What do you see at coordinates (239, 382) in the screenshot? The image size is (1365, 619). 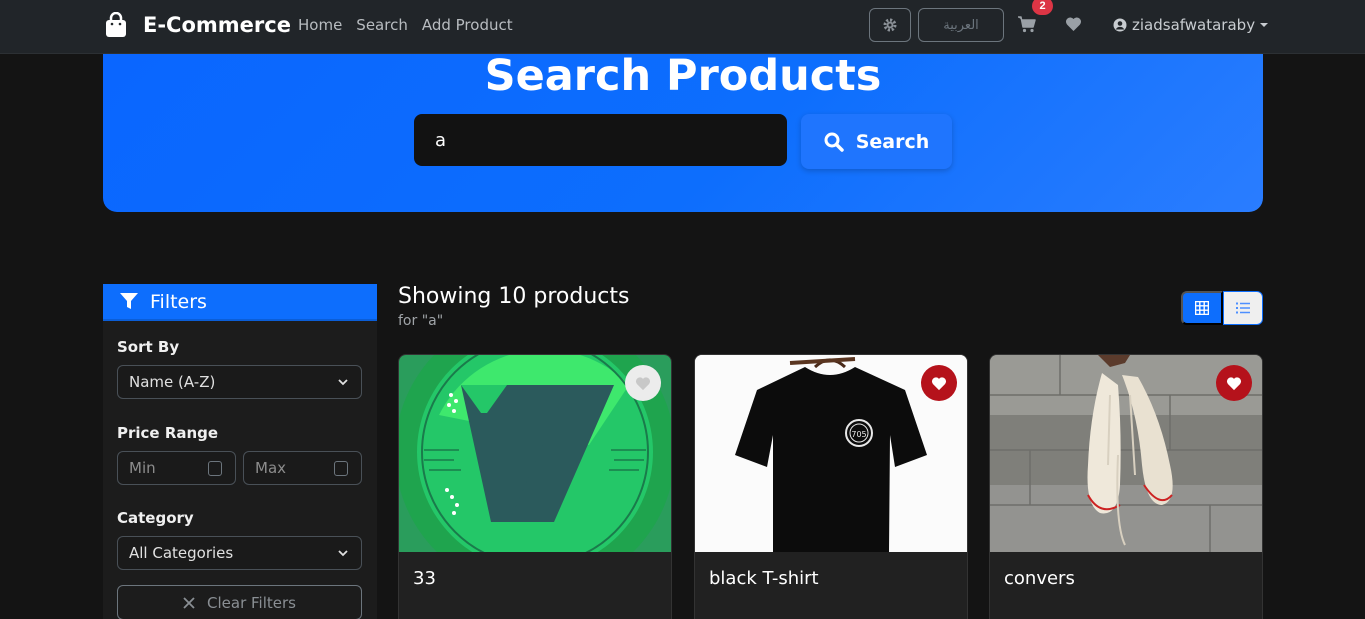 I see `sort-select: Name (A-Z)` at bounding box center [239, 382].